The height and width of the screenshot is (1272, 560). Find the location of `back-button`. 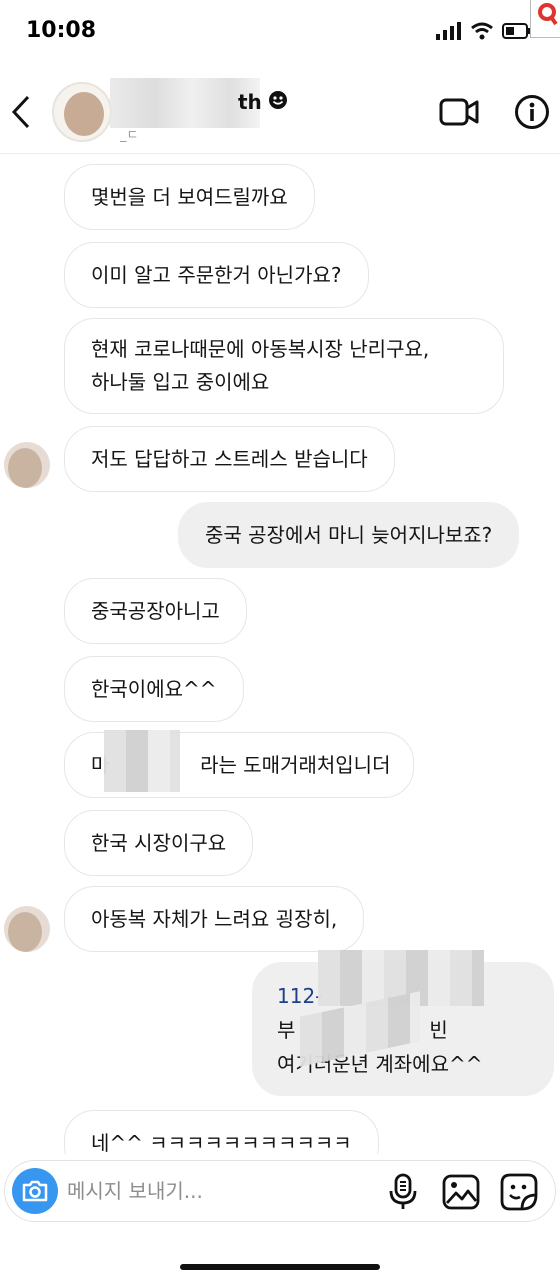

back-button is located at coordinates (21, 112).